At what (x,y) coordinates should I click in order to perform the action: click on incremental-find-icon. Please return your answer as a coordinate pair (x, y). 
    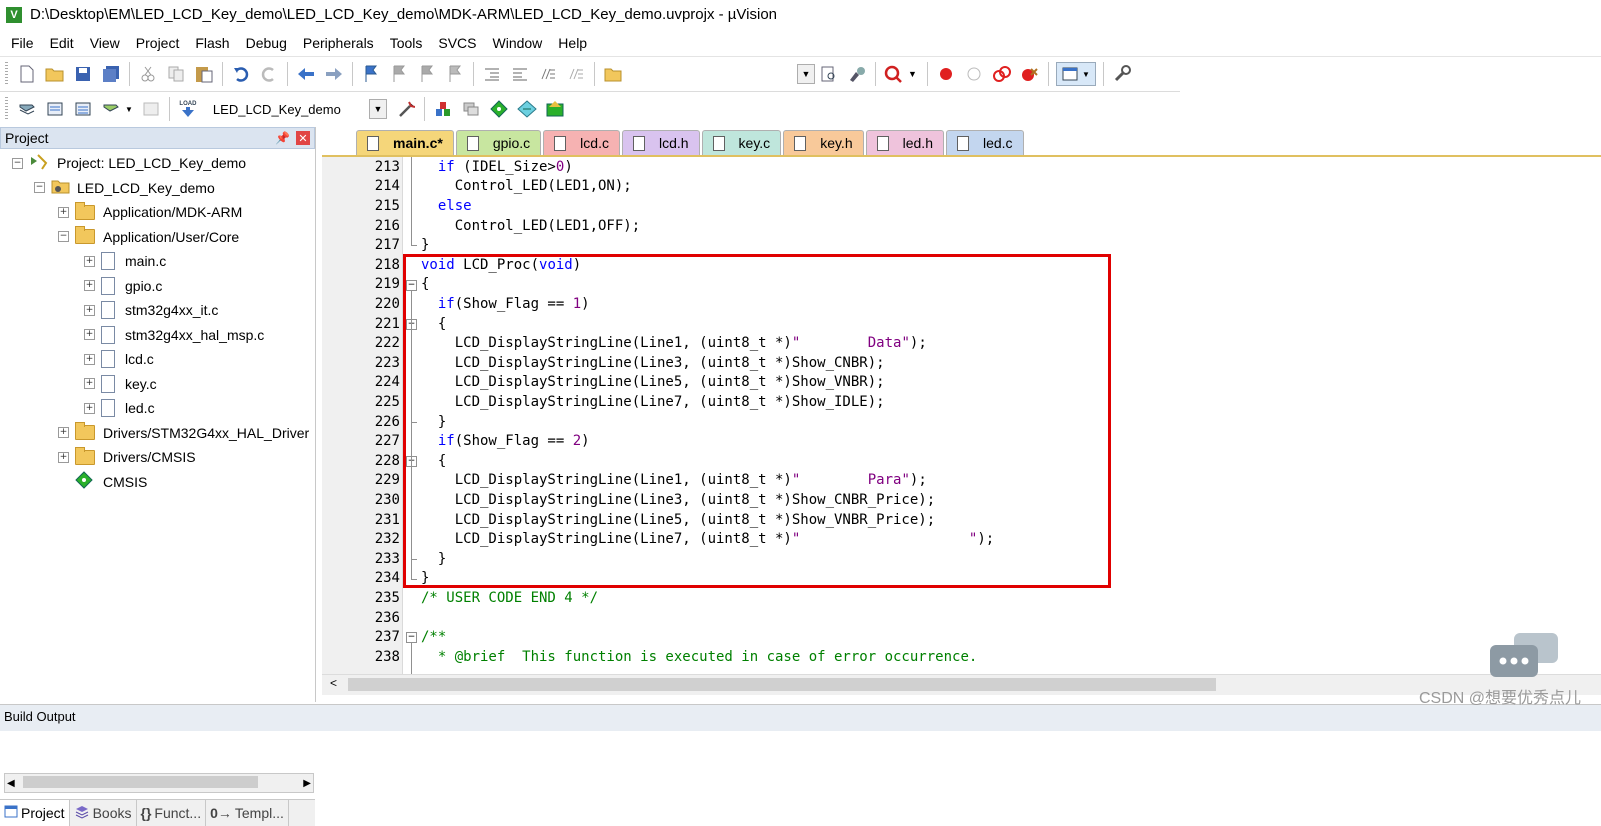
    Looking at the image, I should click on (829, 74).